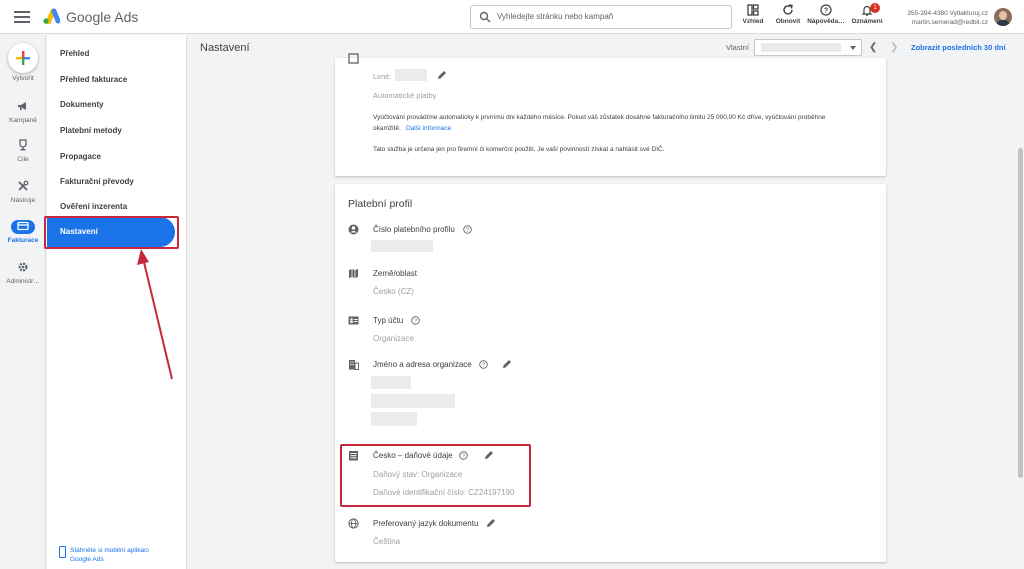 Image resolution: width=1024 pixels, height=569 pixels. I want to click on auto-payments-label: Automatické platby, so click(405, 95).